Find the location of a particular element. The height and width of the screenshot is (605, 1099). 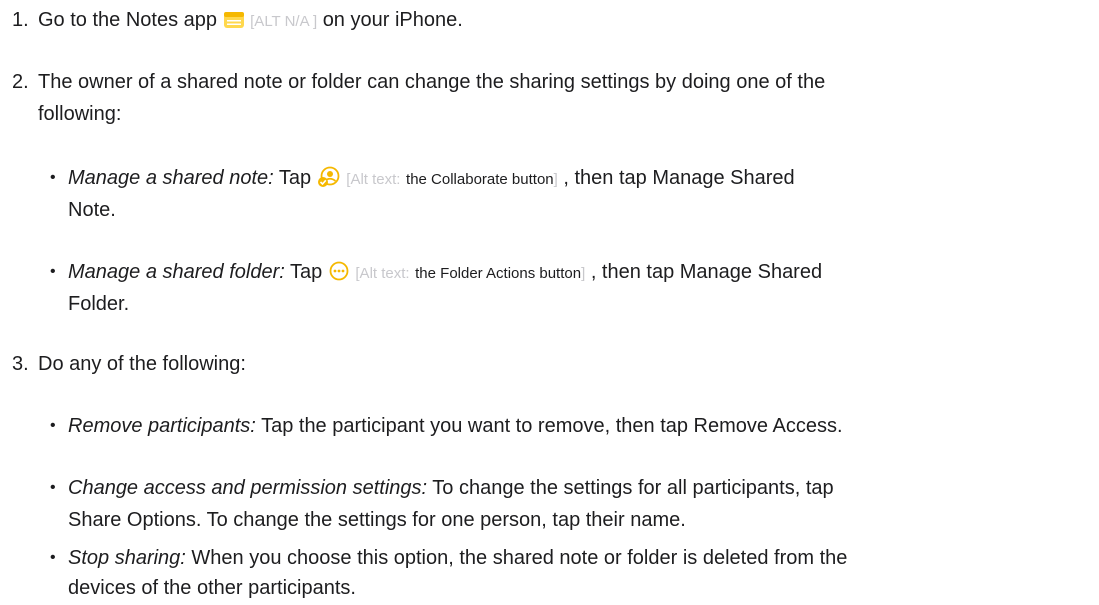

alt-text: [ALT N/A ] is located at coordinates (284, 21).